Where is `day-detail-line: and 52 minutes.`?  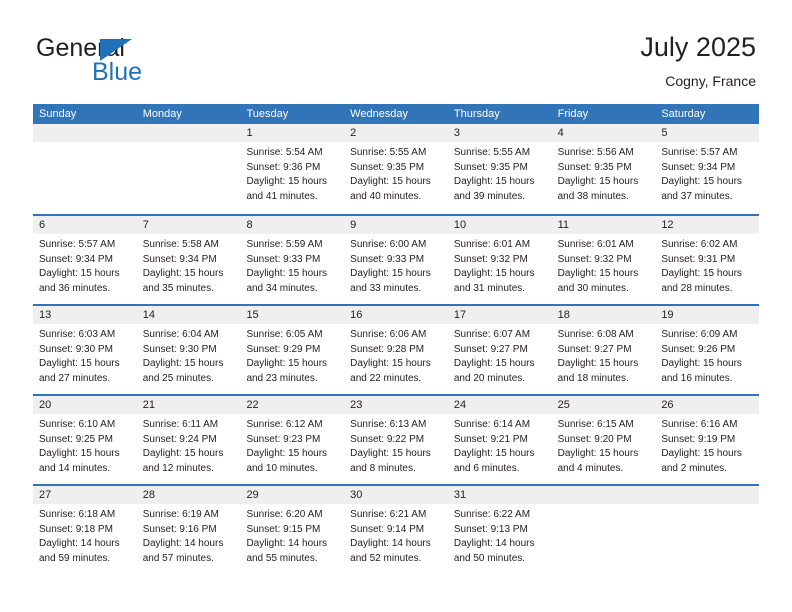 day-detail-line: and 52 minutes. is located at coordinates (386, 558).